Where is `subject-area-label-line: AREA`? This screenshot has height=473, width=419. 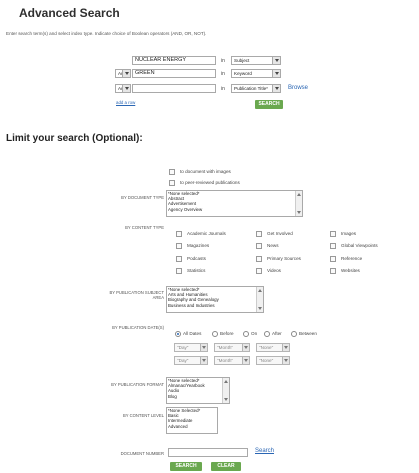
subject-area-label-line: AREA is located at coordinates (158, 297).